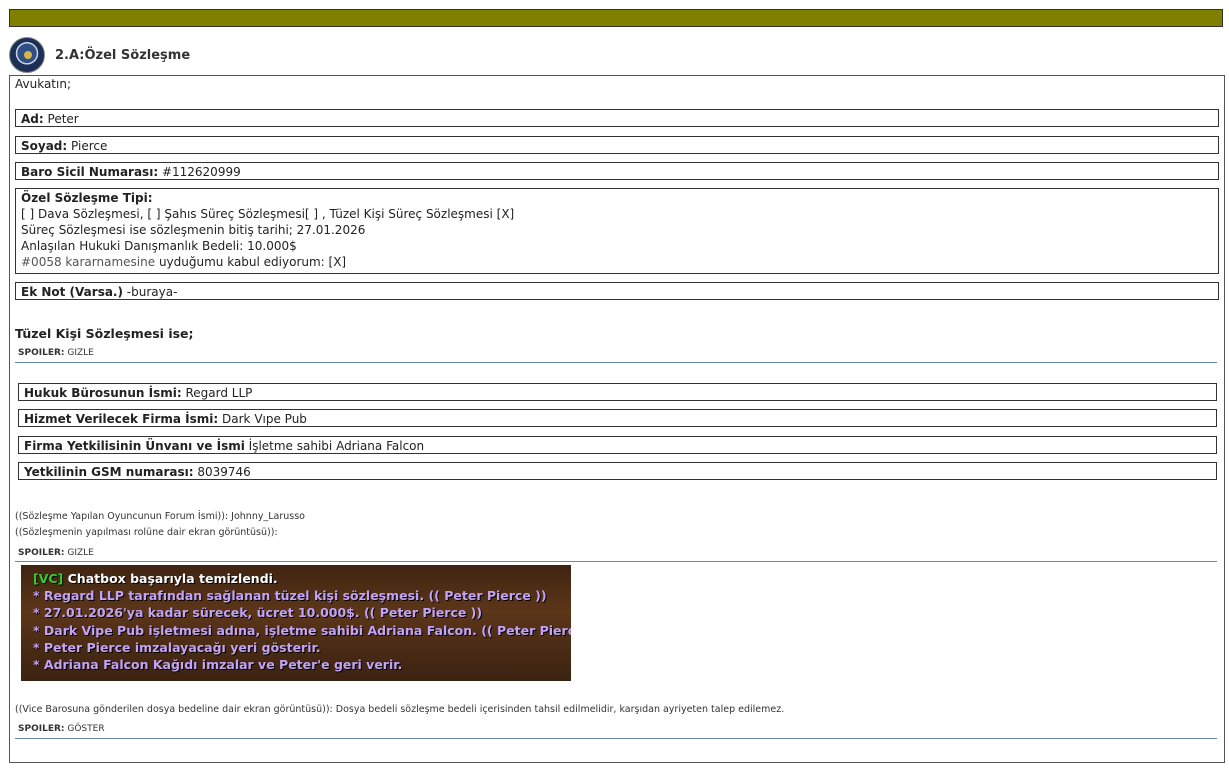  What do you see at coordinates (44, 146) in the screenshot?
I see `field-label: Soyad:` at bounding box center [44, 146].